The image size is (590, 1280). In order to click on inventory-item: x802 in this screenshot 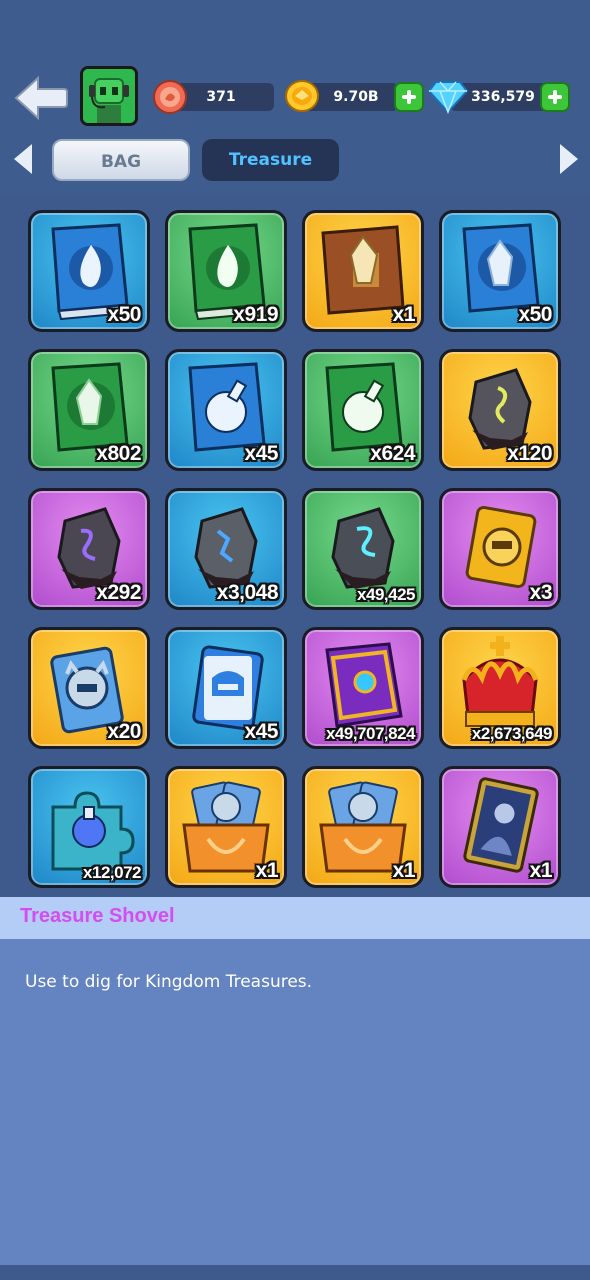, I will do `click(89, 410)`.